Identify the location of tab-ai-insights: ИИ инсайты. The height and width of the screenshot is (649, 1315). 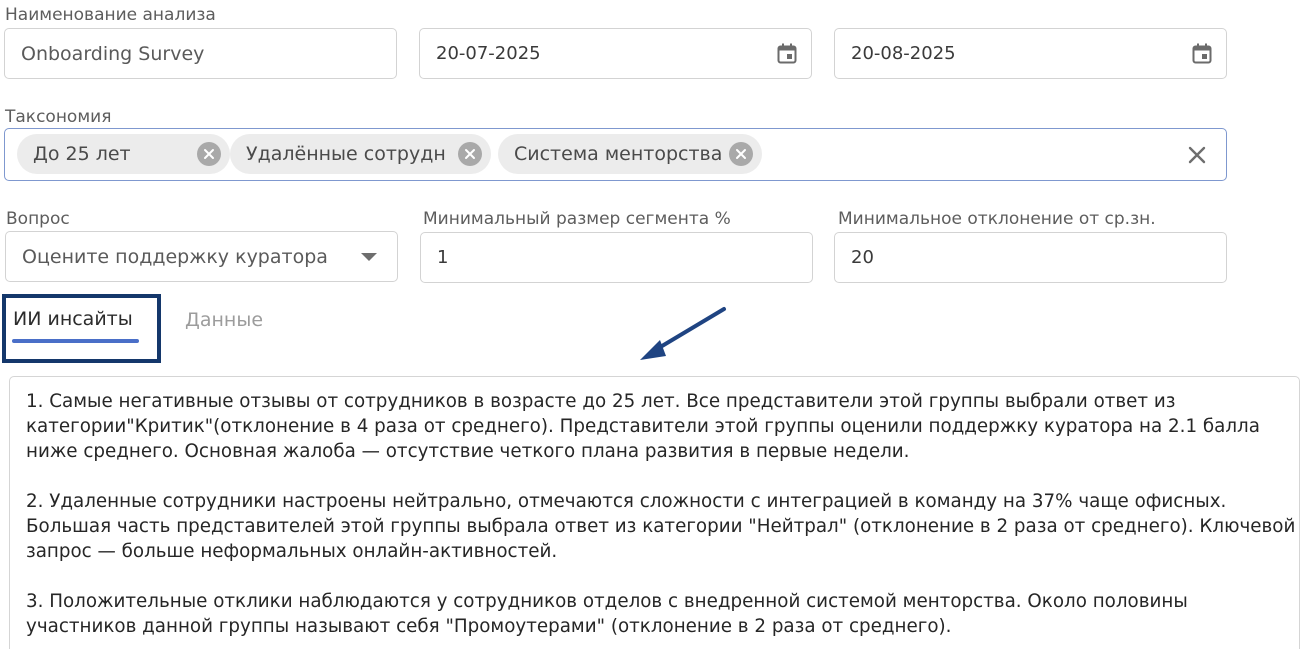
(73, 319).